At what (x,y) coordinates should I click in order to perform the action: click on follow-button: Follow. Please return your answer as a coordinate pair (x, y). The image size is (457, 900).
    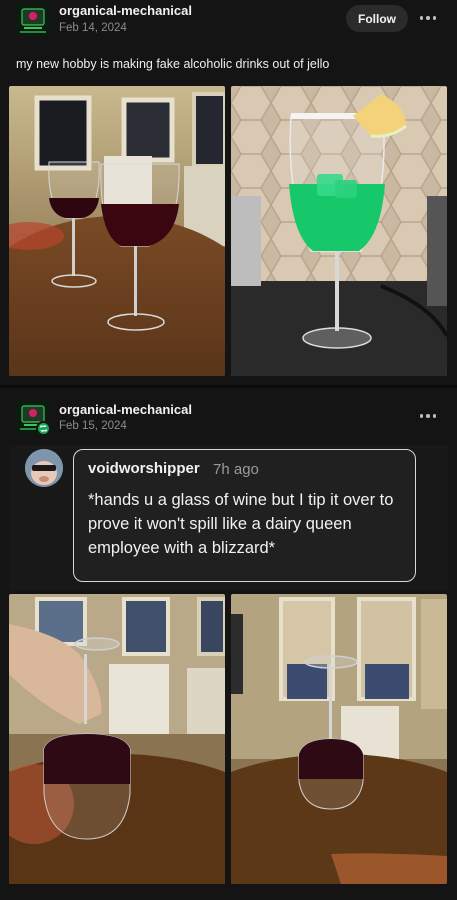
    Looking at the image, I should click on (377, 18).